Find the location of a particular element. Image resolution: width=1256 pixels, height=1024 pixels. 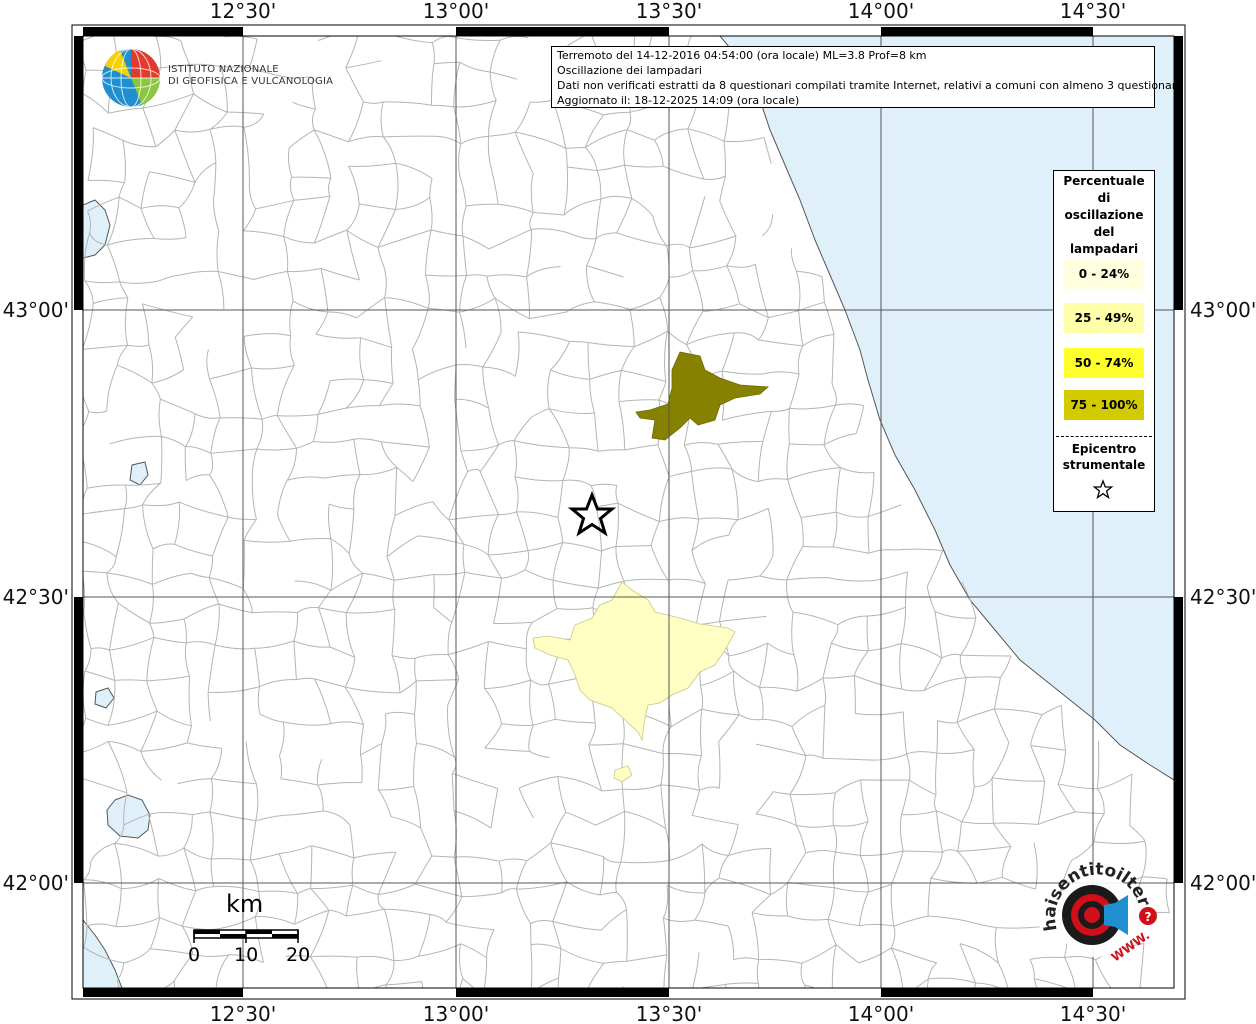

event-info-line-2: Oscillazione dei lampadari is located at coordinates (629, 70).